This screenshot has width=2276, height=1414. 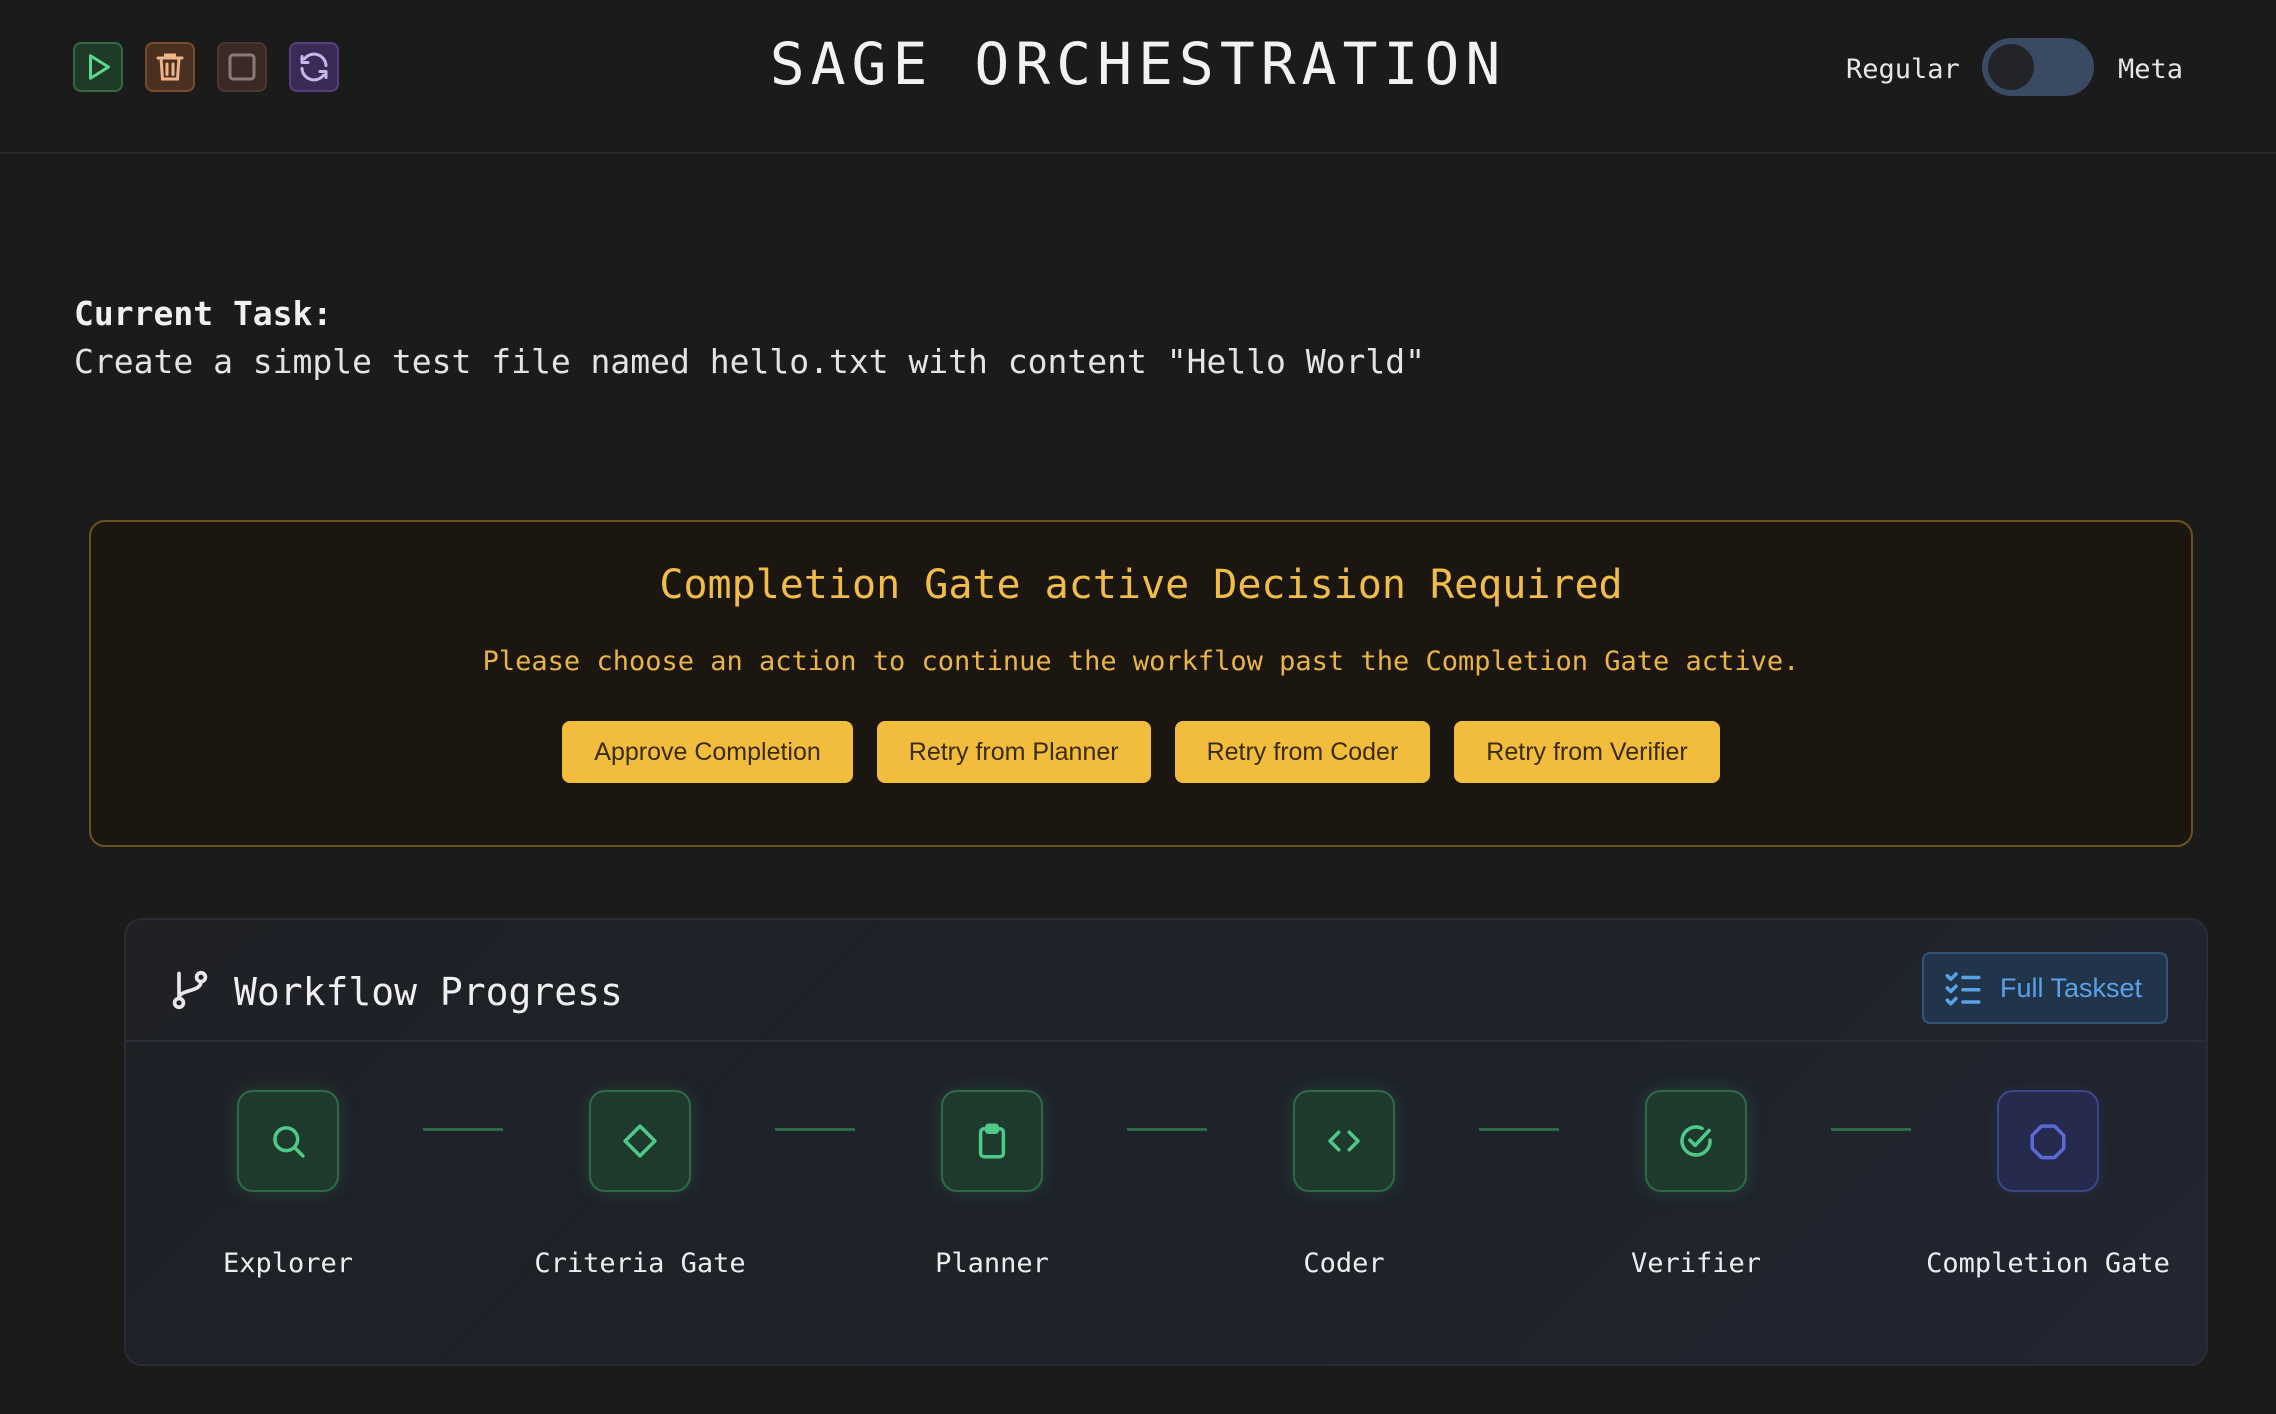 I want to click on mode-toggle, so click(x=2038, y=67).